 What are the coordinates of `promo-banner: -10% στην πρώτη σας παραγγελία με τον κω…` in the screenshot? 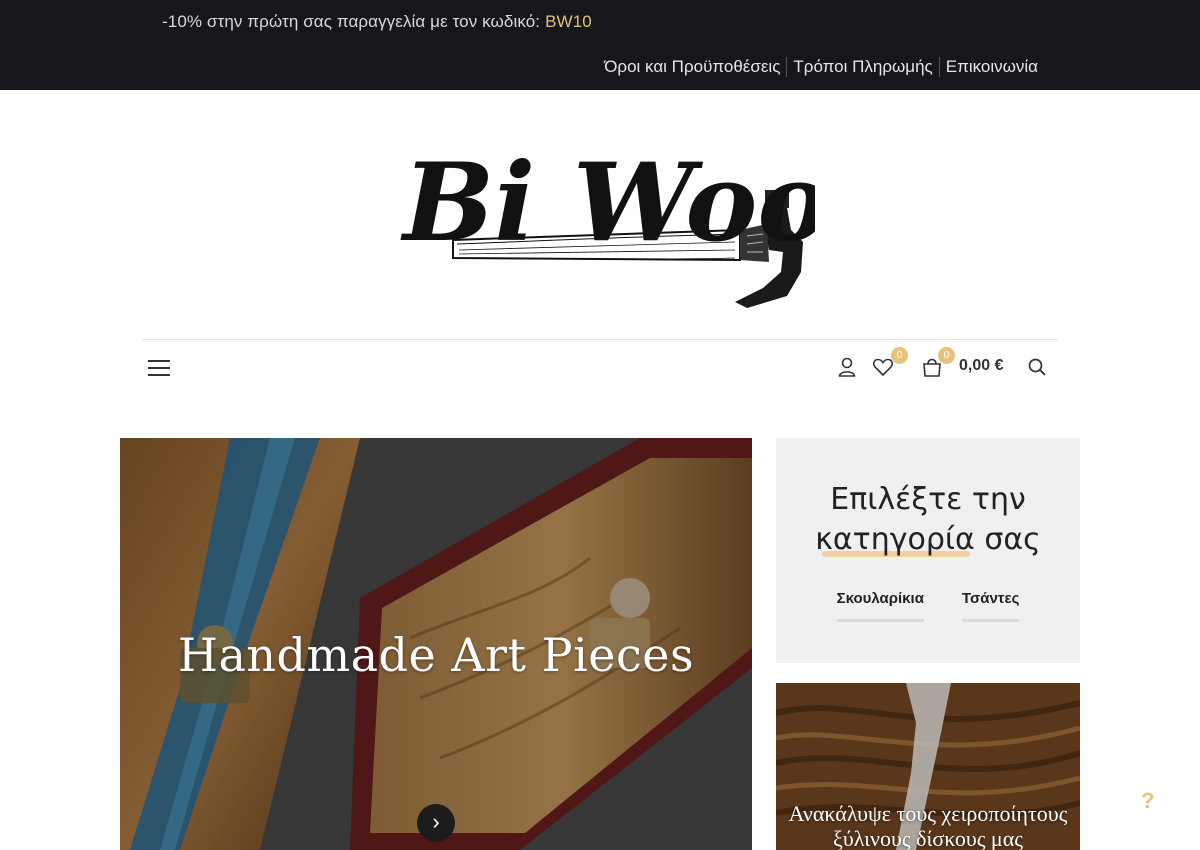 It's located at (377, 22).